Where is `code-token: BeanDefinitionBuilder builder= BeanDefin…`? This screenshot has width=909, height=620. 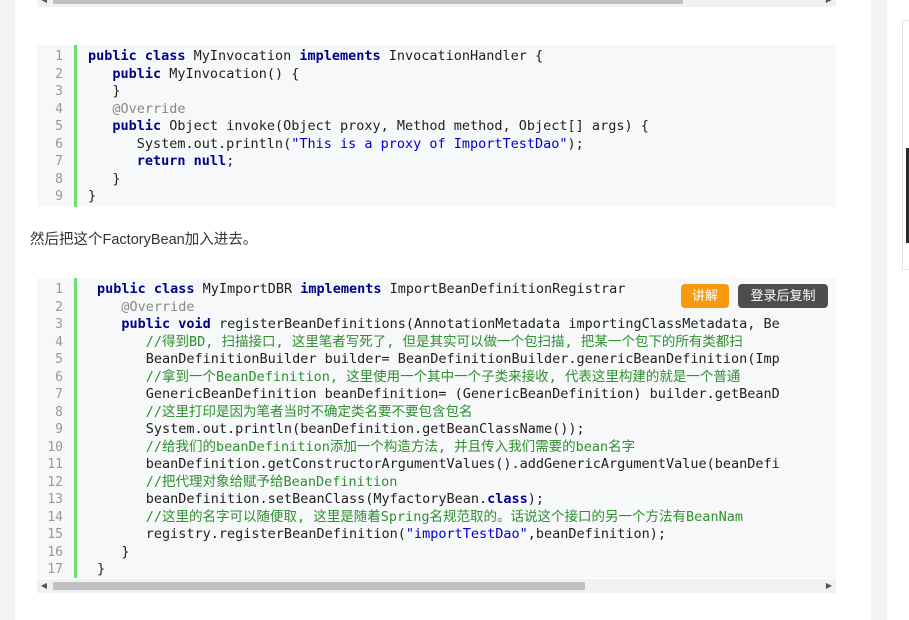
code-token: BeanDefinitionBuilder builder= BeanDefin… is located at coordinates (438, 359).